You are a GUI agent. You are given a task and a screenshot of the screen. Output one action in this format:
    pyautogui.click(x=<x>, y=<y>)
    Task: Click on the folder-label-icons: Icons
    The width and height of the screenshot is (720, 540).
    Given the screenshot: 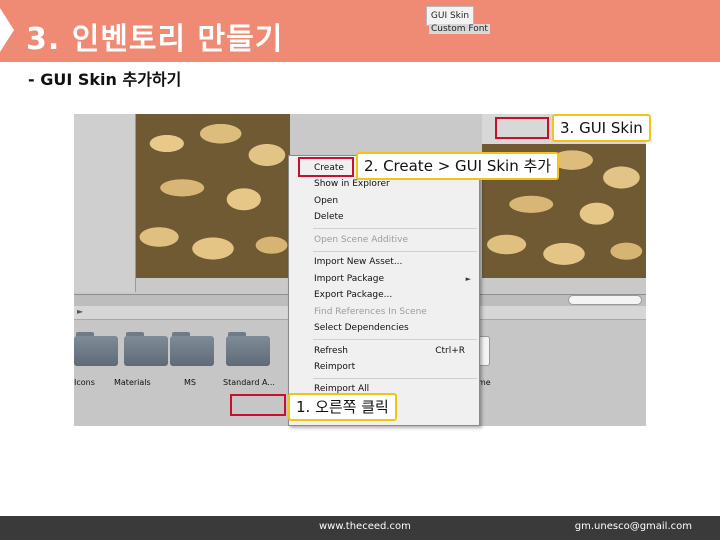 What is the action you would take?
    pyautogui.click(x=84, y=382)
    